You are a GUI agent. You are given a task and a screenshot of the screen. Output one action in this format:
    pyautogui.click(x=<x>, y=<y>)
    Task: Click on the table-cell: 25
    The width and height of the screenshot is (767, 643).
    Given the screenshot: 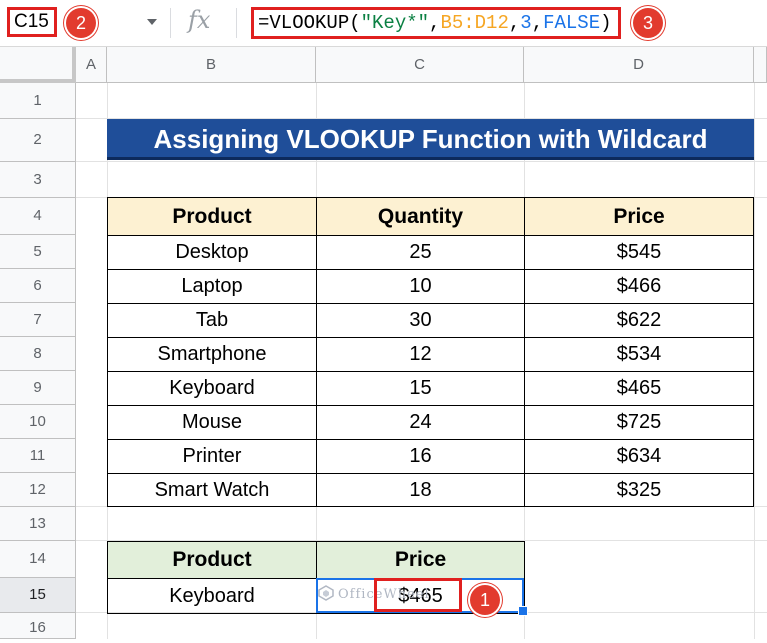 What is the action you would take?
    pyautogui.click(x=421, y=253)
    